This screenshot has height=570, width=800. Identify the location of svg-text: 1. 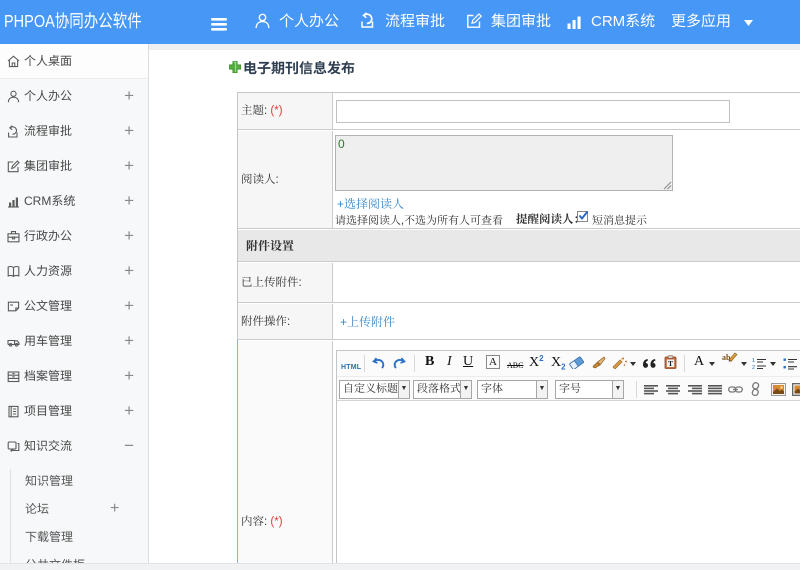
(753, 361).